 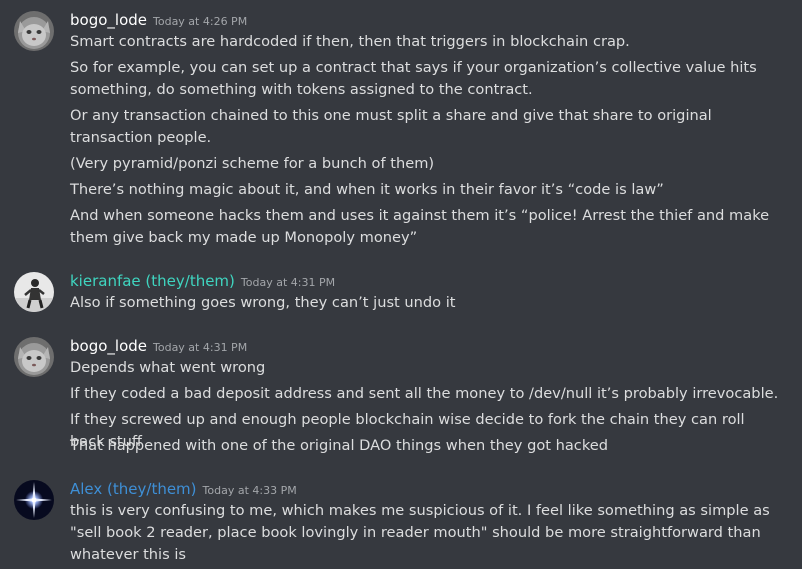 I want to click on username: kieranfae (they/them), so click(x=152, y=281).